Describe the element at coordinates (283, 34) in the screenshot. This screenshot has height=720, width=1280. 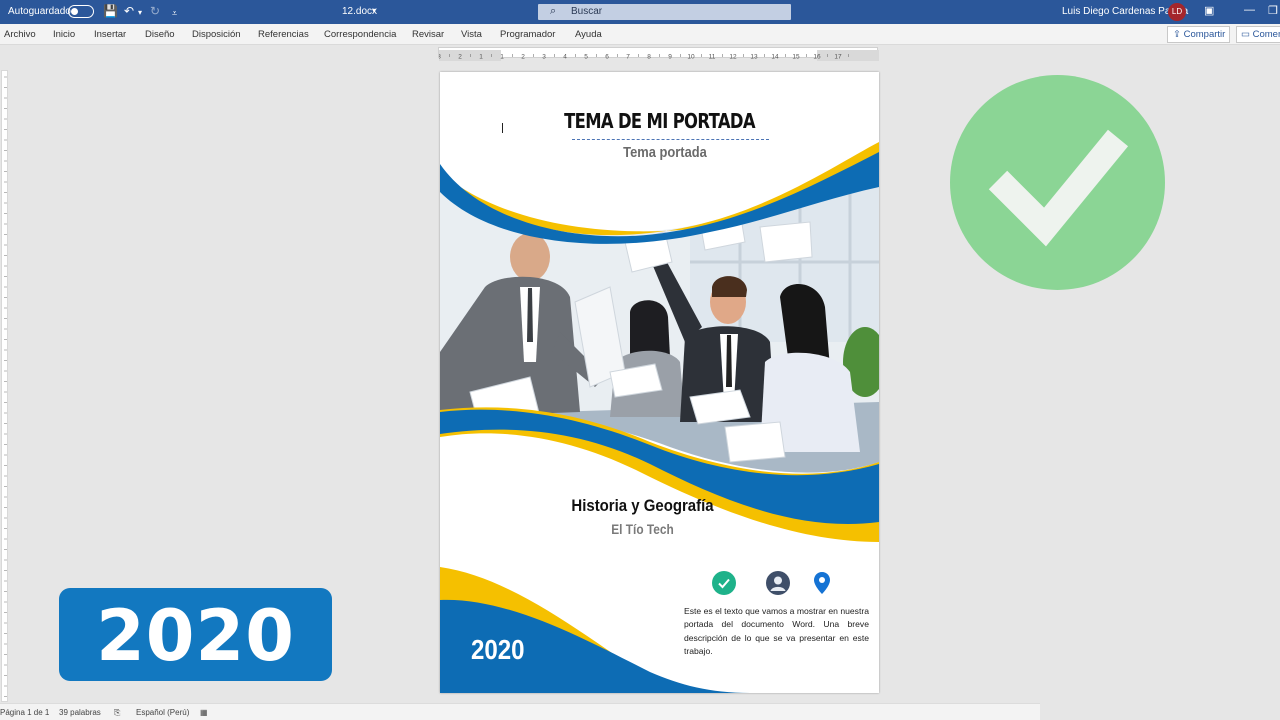
I see `tab-referencias: Referencias` at that location.